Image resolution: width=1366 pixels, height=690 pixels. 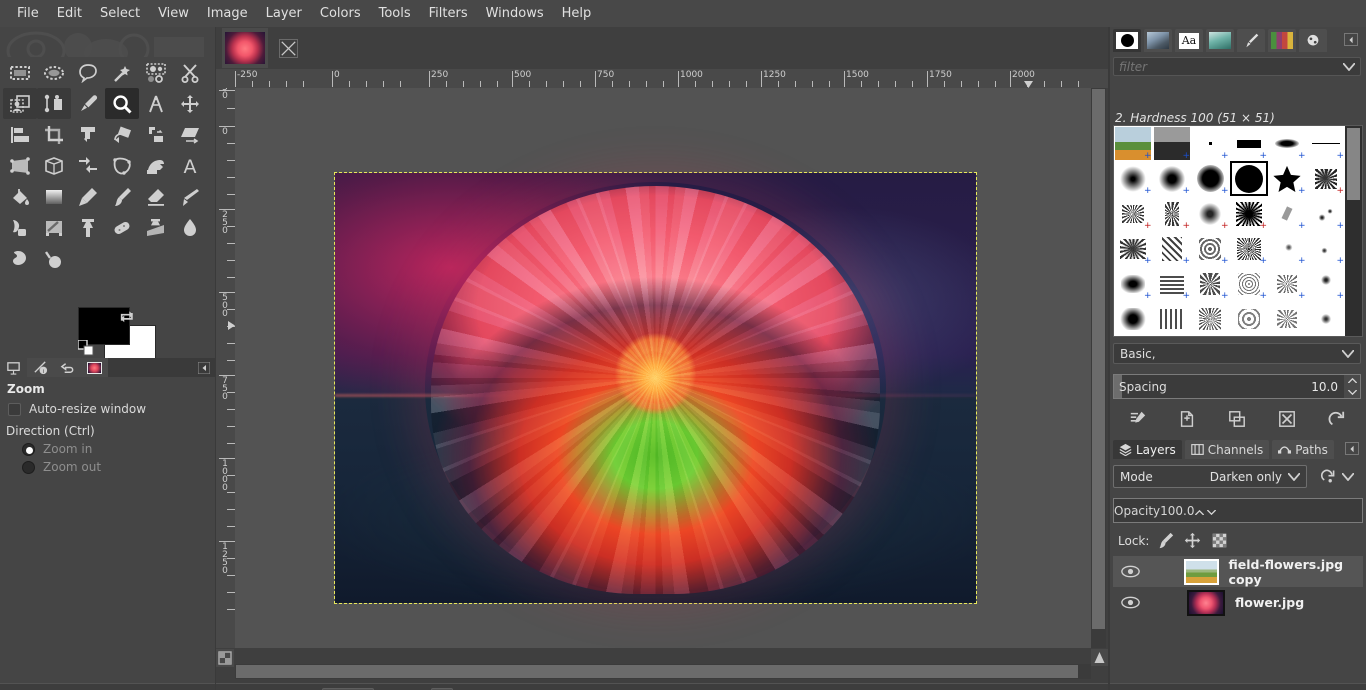 I want to click on scissors-select-icon, so click(x=190, y=72).